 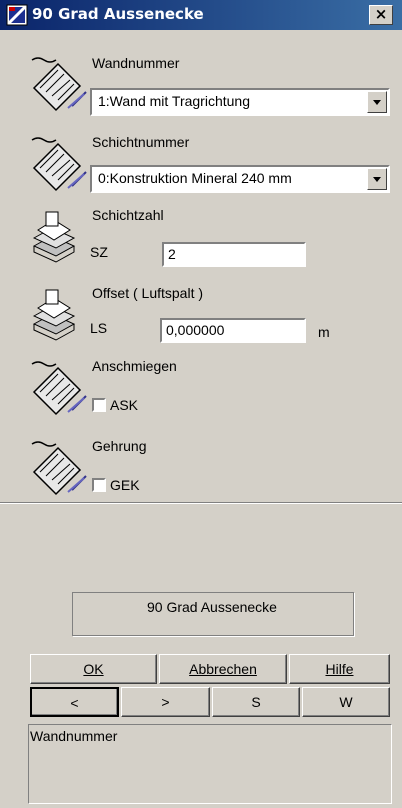 I want to click on next-button: >, so click(x=165, y=702).